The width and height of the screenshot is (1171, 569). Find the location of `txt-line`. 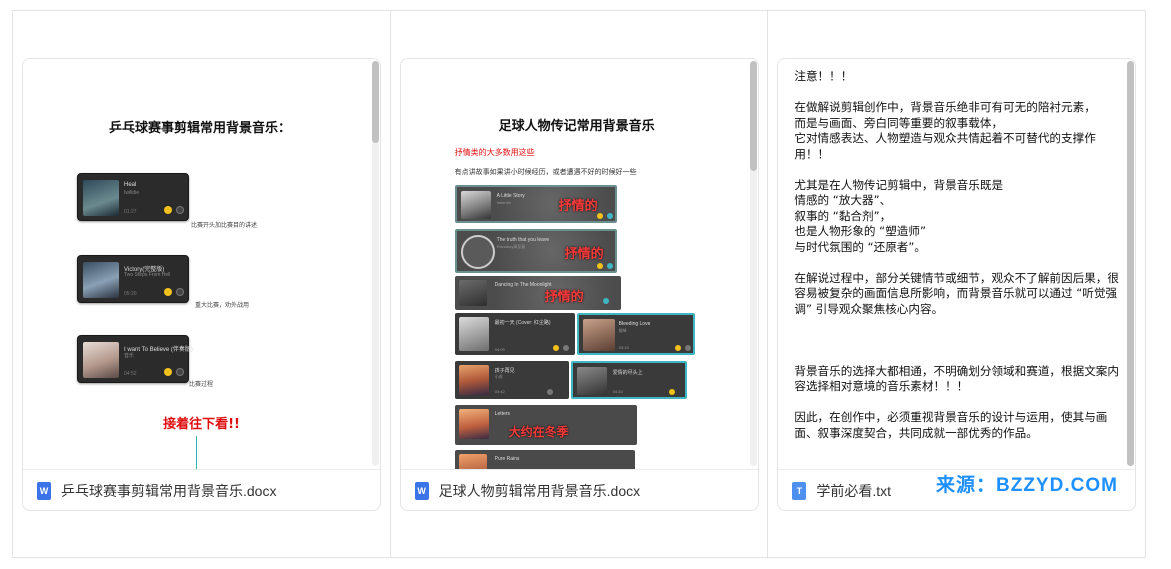

txt-line is located at coordinates (956, 341).